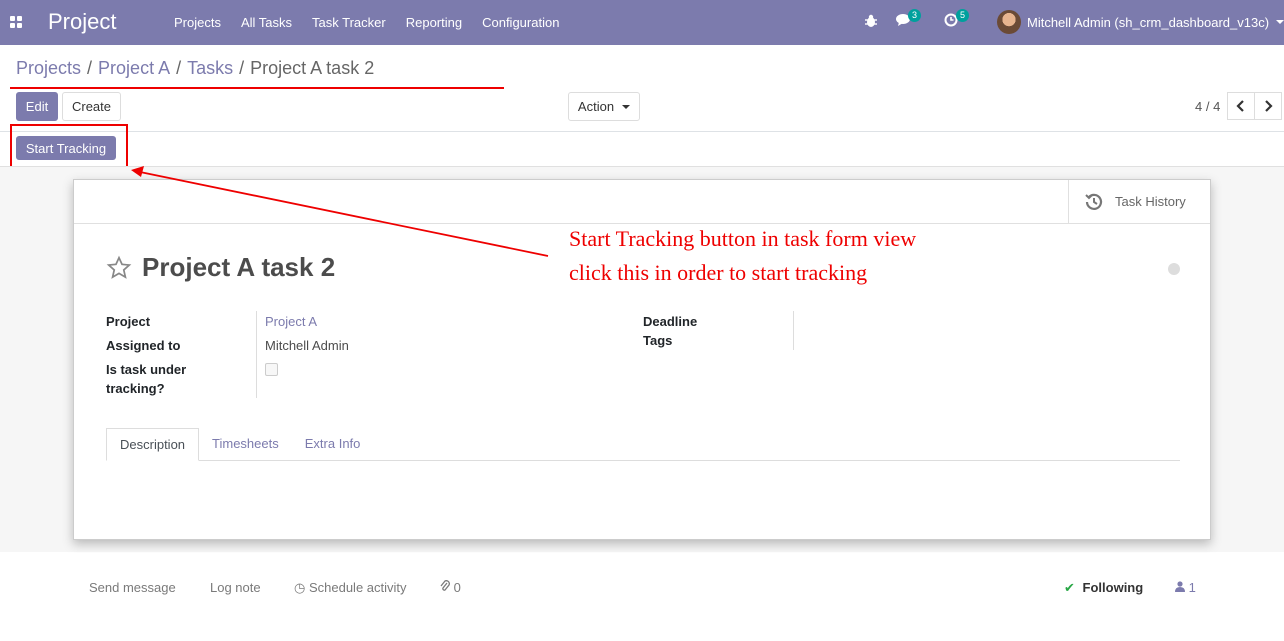 The width and height of the screenshot is (1284, 641). I want to click on activities-badge: 5, so click(963, 15).